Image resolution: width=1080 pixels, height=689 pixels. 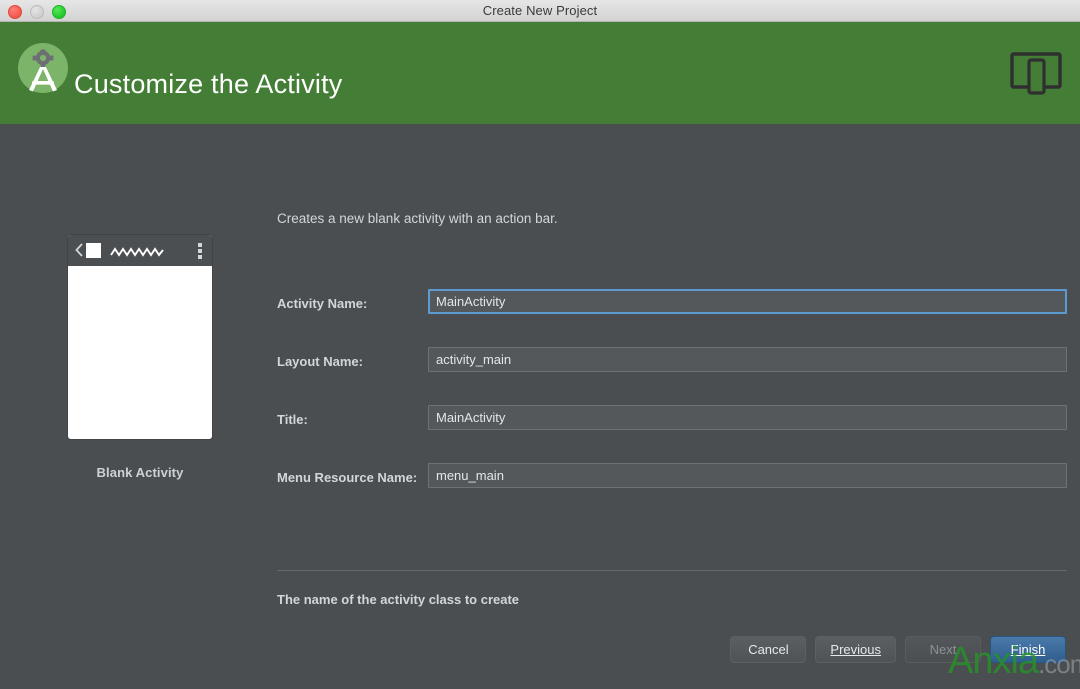 What do you see at coordinates (768, 649) in the screenshot?
I see `cancel-button: Cancel` at bounding box center [768, 649].